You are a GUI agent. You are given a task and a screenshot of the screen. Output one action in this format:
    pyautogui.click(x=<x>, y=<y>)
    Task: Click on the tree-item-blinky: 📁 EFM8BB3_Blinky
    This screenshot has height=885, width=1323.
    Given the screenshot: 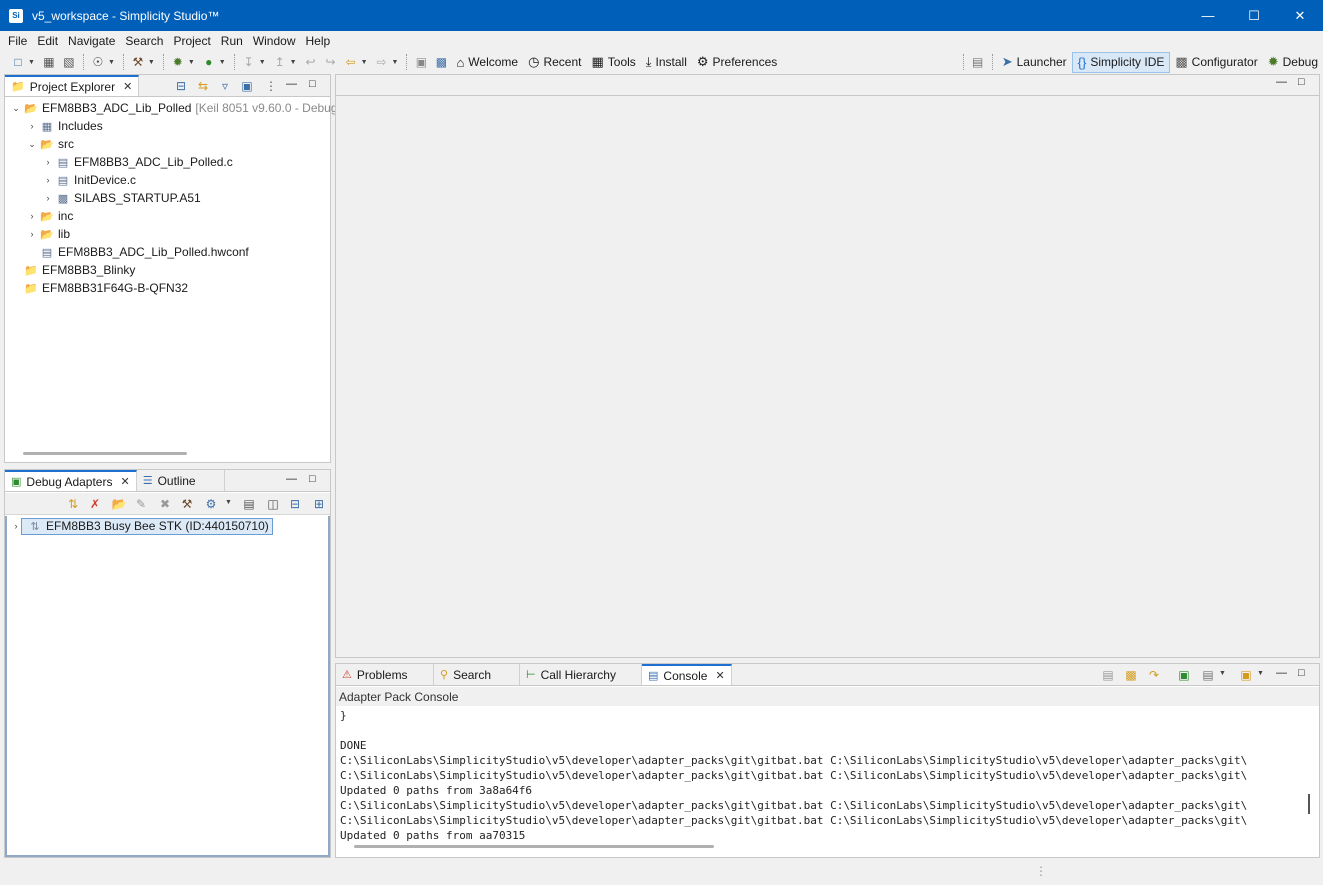 What is the action you would take?
    pyautogui.click(x=73, y=270)
    